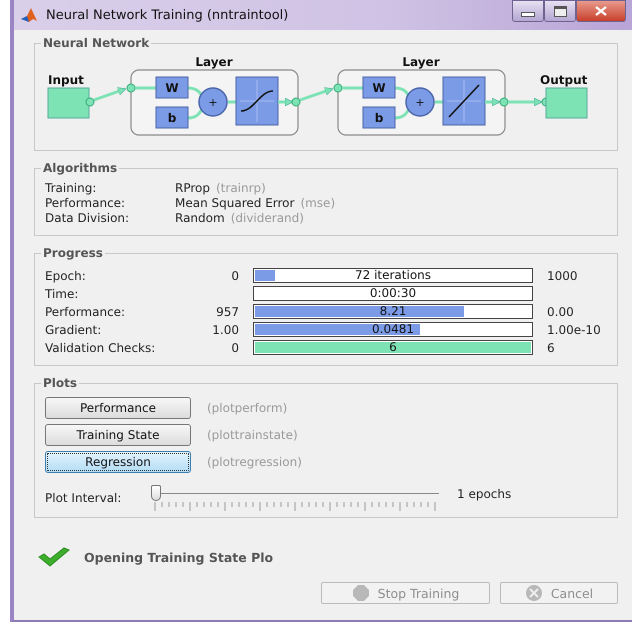 The height and width of the screenshot is (626, 632). I want to click on field-label: Data Division:, so click(87, 218).